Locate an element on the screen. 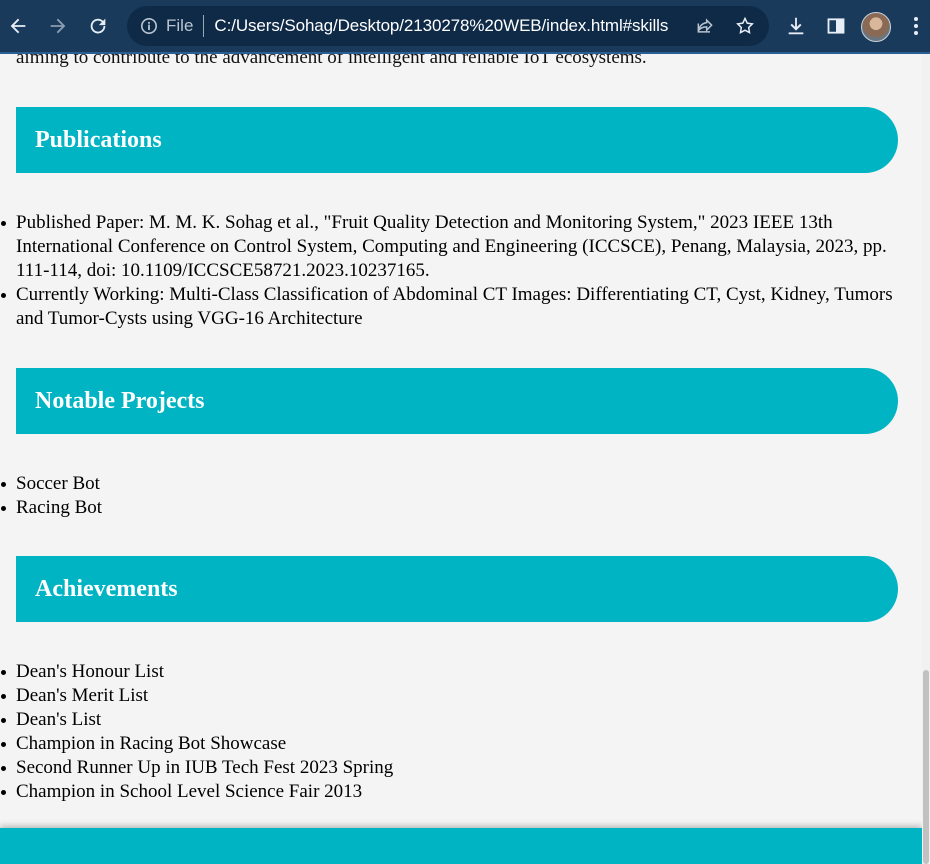  more-menu-icon is located at coordinates (915, 26).